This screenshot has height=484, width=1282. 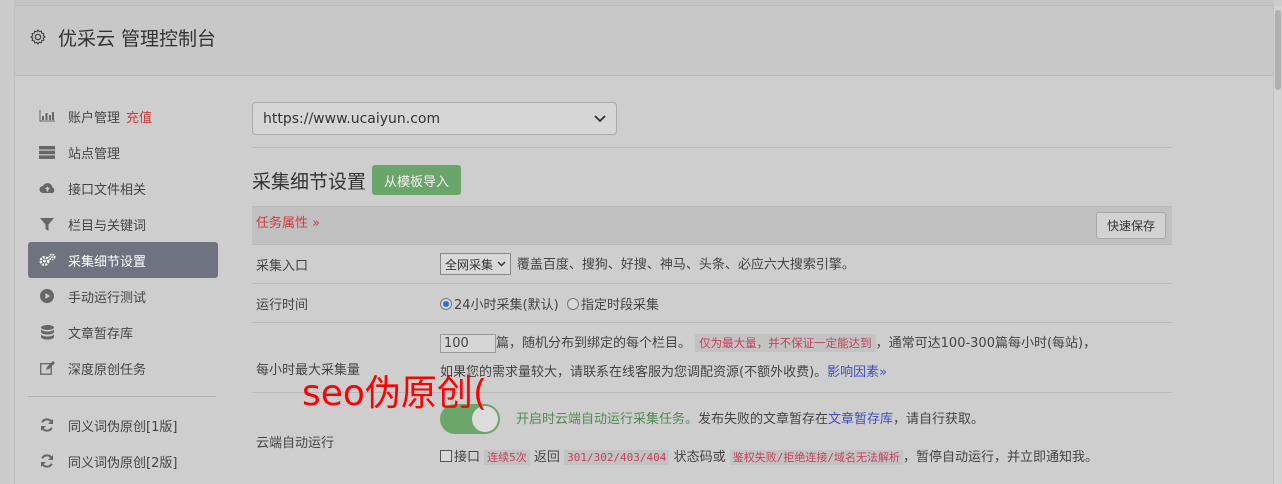 I want to click on sidebar-item-synonym-v2: 同义词伪原创[2版], so click(x=123, y=461).